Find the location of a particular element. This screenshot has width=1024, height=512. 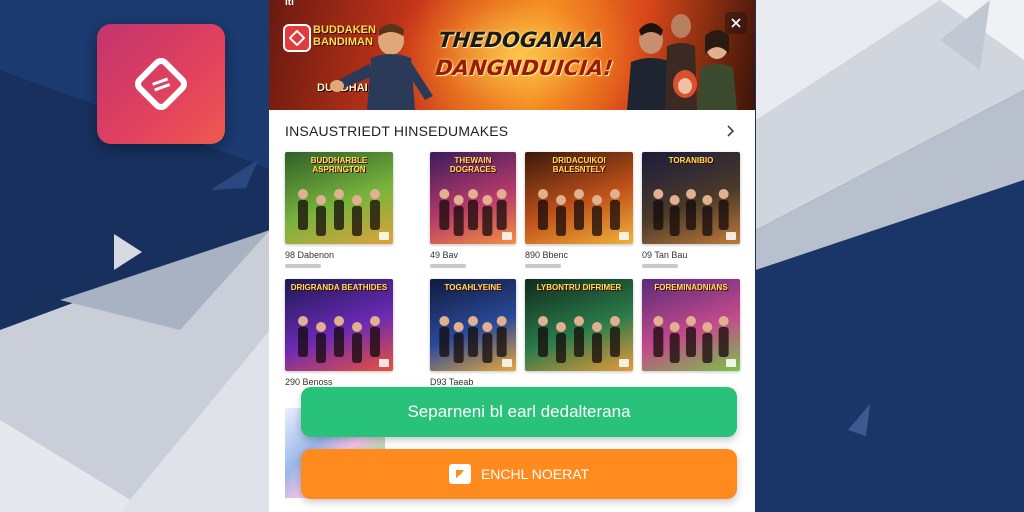

status-label: Iti is located at coordinates (289, 4).